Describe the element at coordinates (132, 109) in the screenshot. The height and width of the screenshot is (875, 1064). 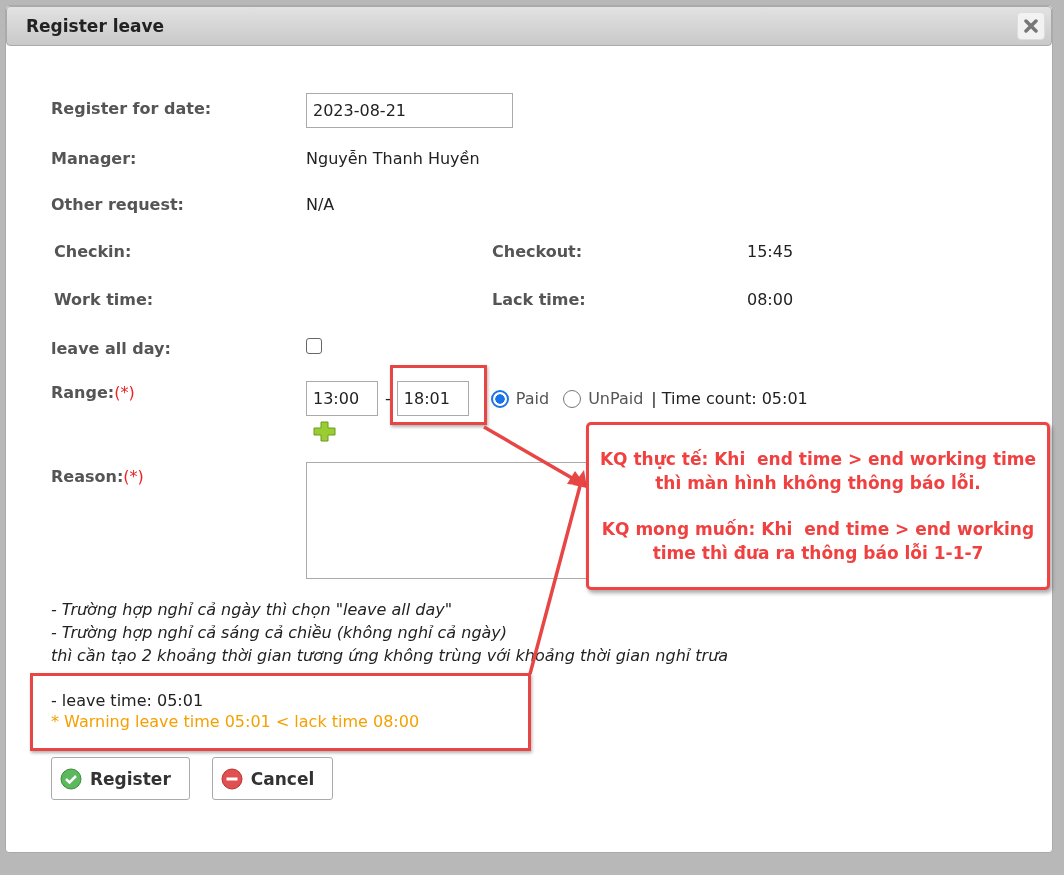
I see `field-label: Register for date:` at that location.